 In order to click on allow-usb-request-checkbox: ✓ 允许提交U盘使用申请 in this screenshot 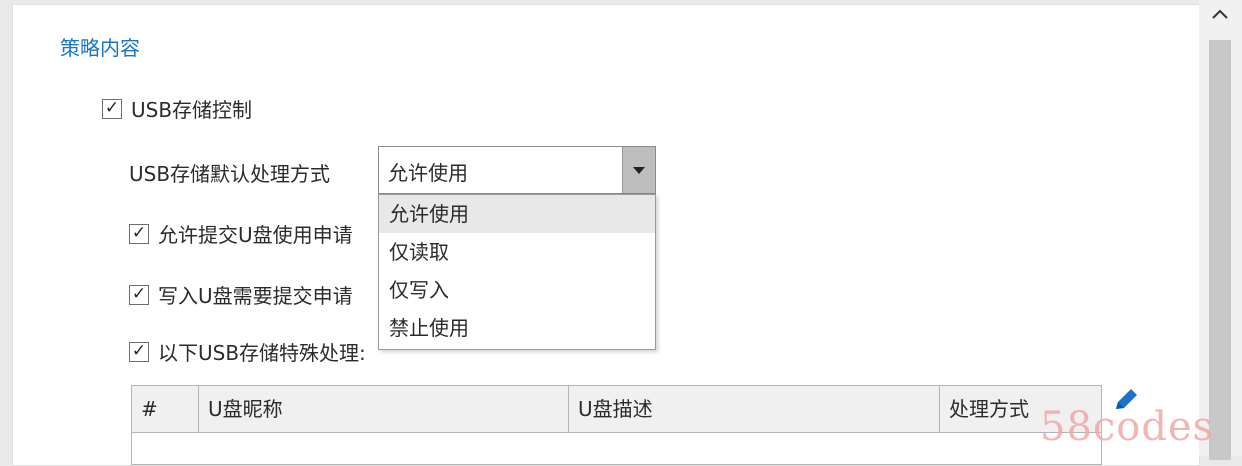, I will do `click(241, 233)`.